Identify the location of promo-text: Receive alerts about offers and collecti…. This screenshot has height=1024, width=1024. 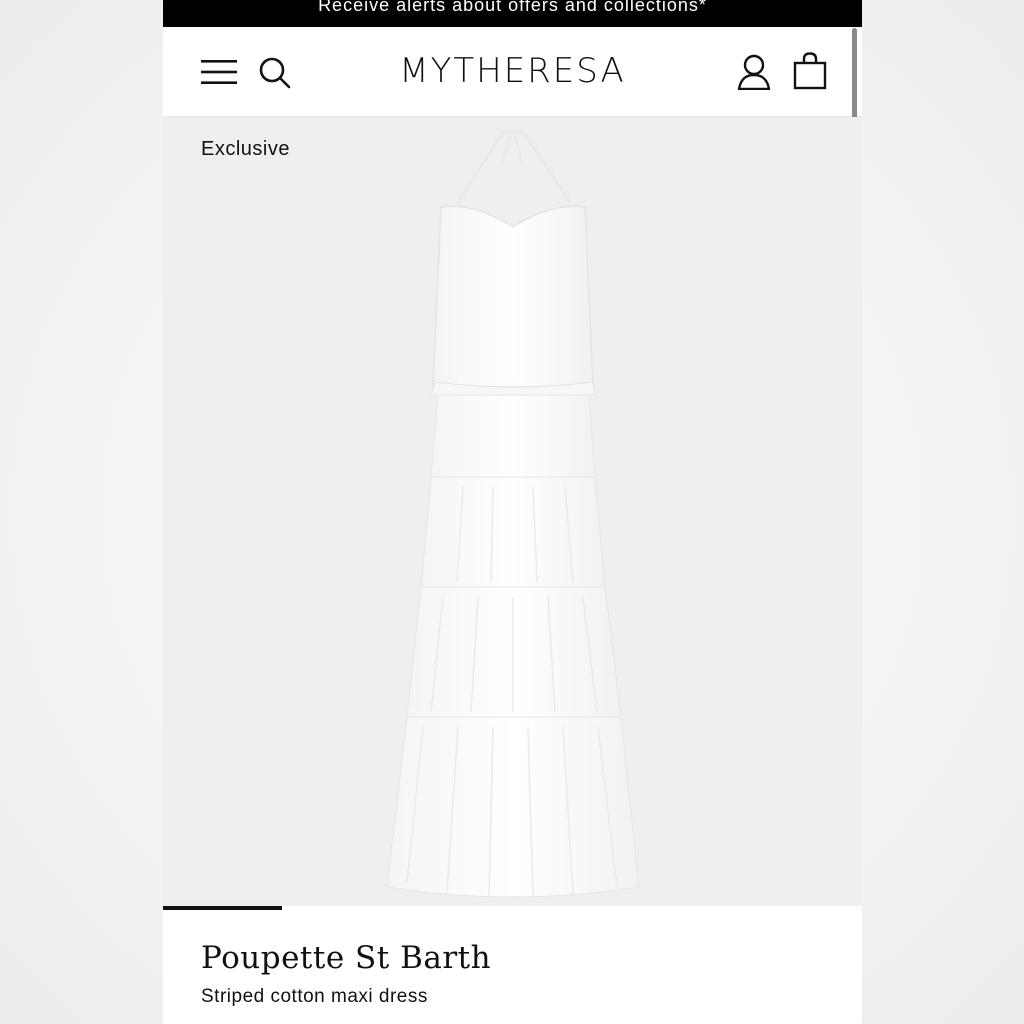
(512, 7).